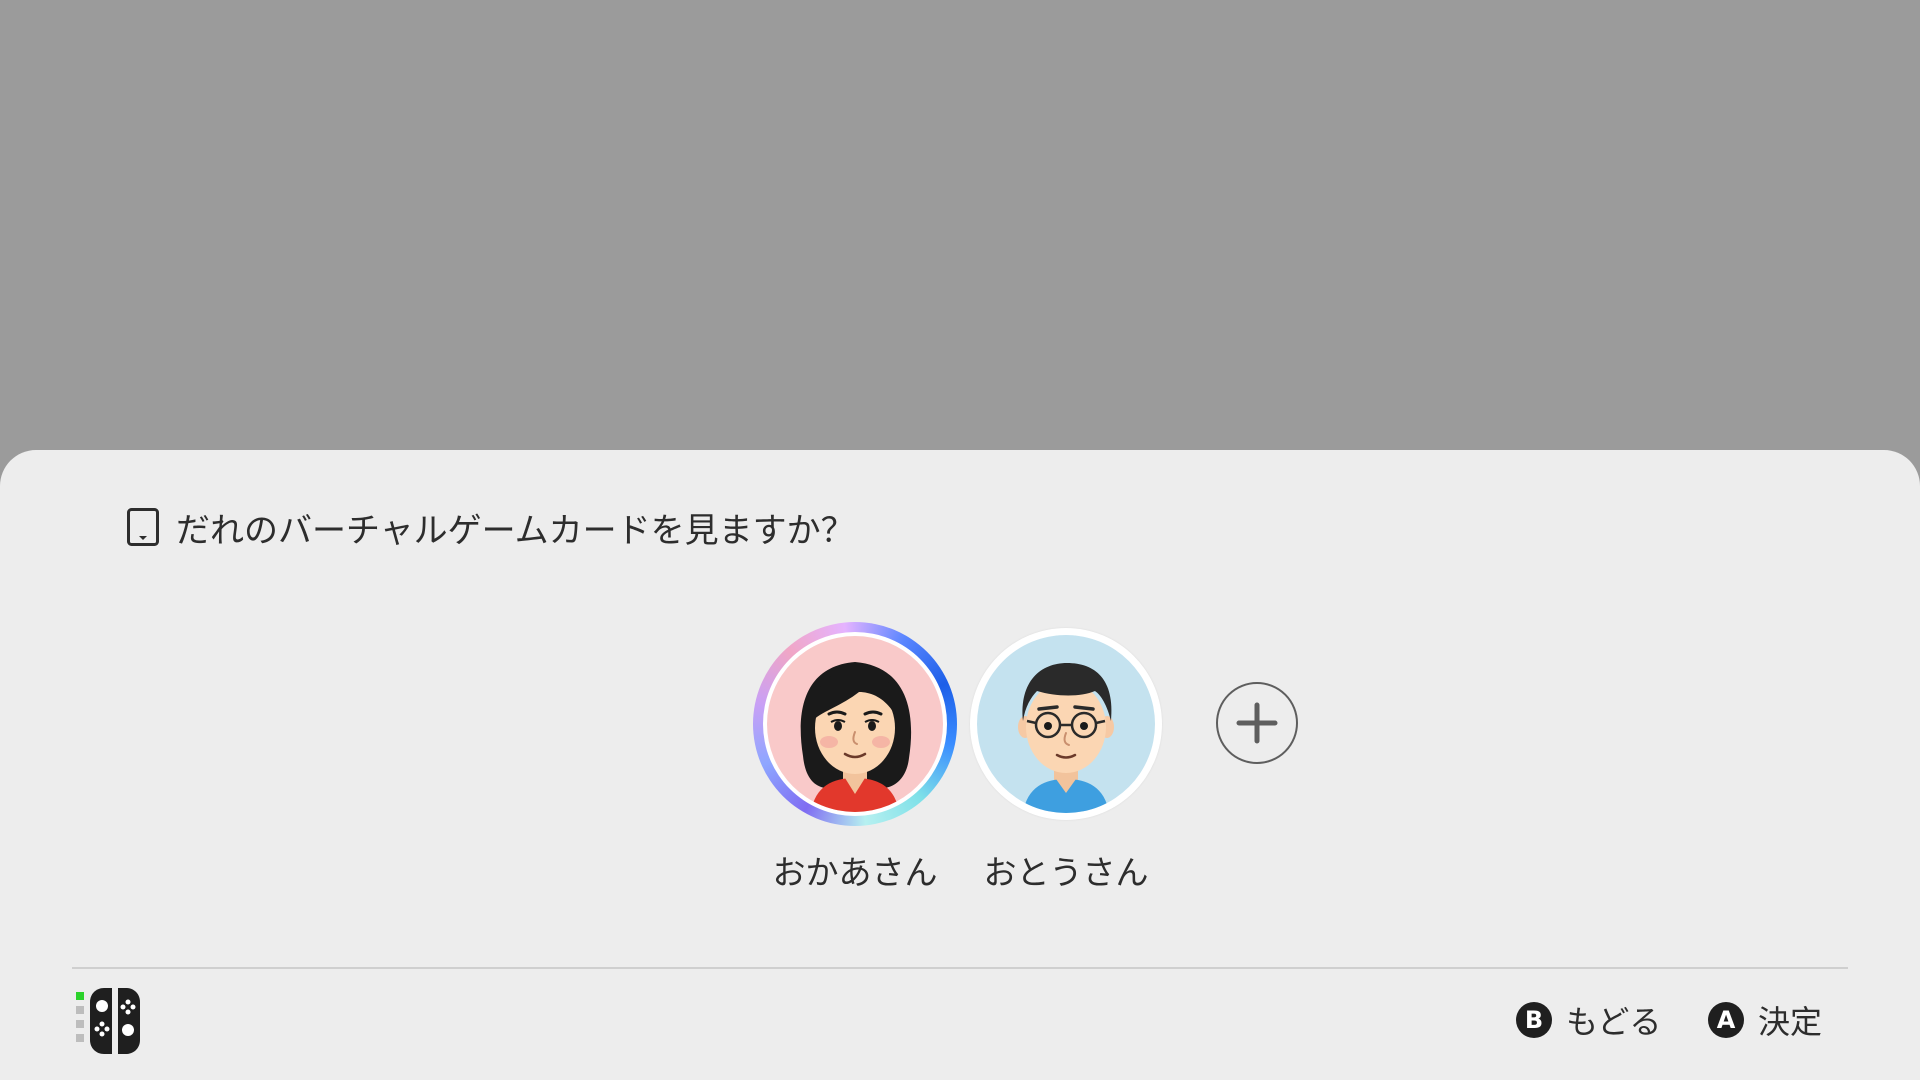 The image size is (1920, 1080). I want to click on a-button-icon: A, so click(1726, 1020).